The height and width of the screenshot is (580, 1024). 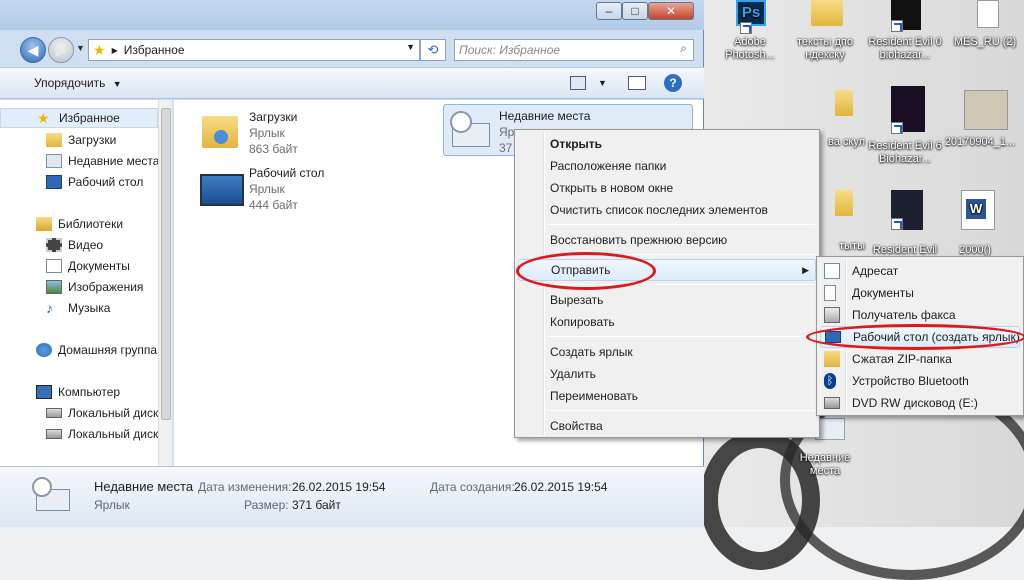 What do you see at coordinates (60, 392) in the screenshot?
I see `nav-item-computer: Компьютер` at bounding box center [60, 392].